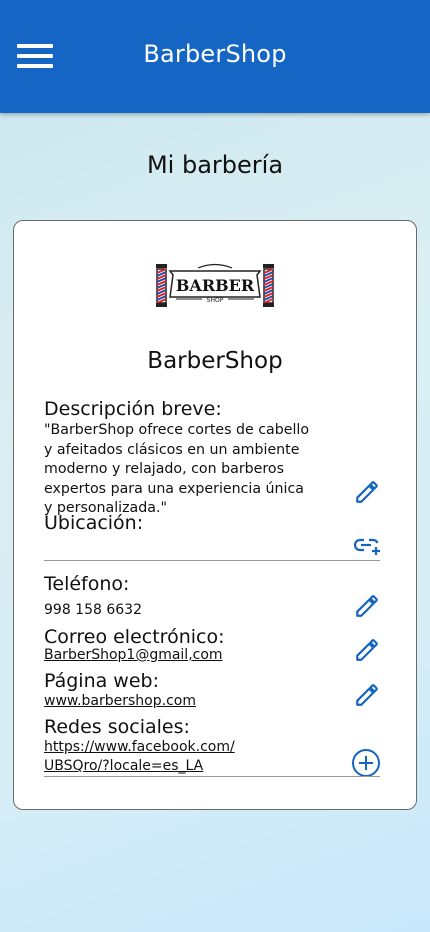 Image resolution: width=430 pixels, height=932 pixels. What do you see at coordinates (102, 681) in the screenshot?
I see `website-label: Página web:` at bounding box center [102, 681].